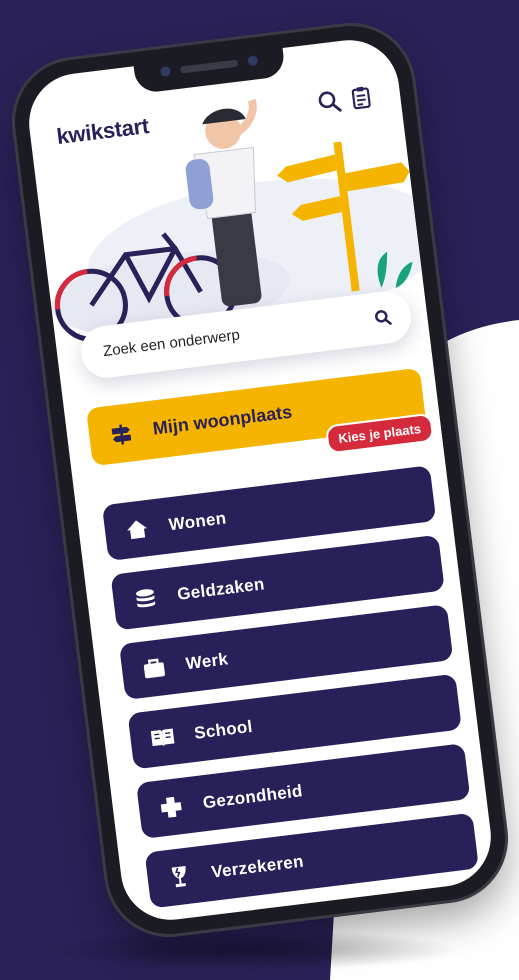  I want to click on fragile-glass-icon, so click(178, 876).